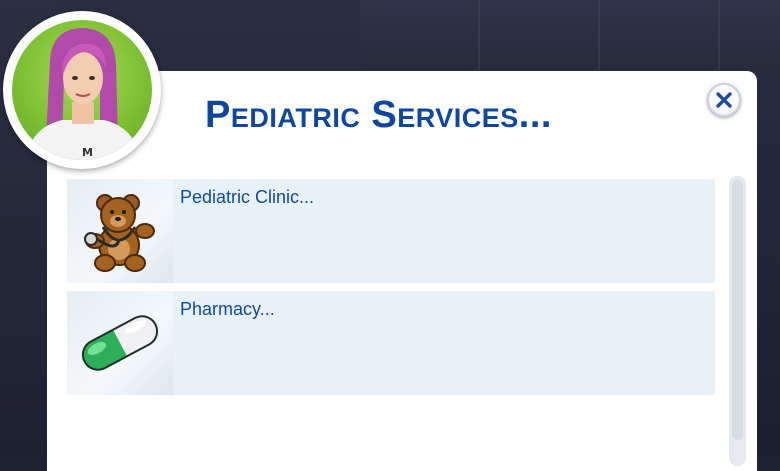 This screenshot has height=471, width=780. What do you see at coordinates (737, 310) in the screenshot?
I see `scrollbar-thumb` at bounding box center [737, 310].